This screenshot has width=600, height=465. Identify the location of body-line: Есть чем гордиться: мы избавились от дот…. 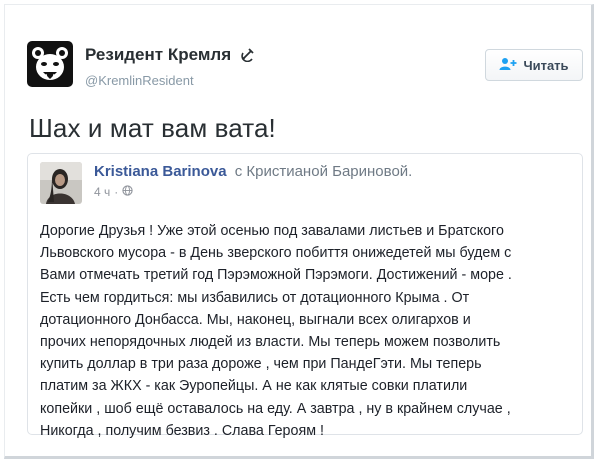
(255, 297).